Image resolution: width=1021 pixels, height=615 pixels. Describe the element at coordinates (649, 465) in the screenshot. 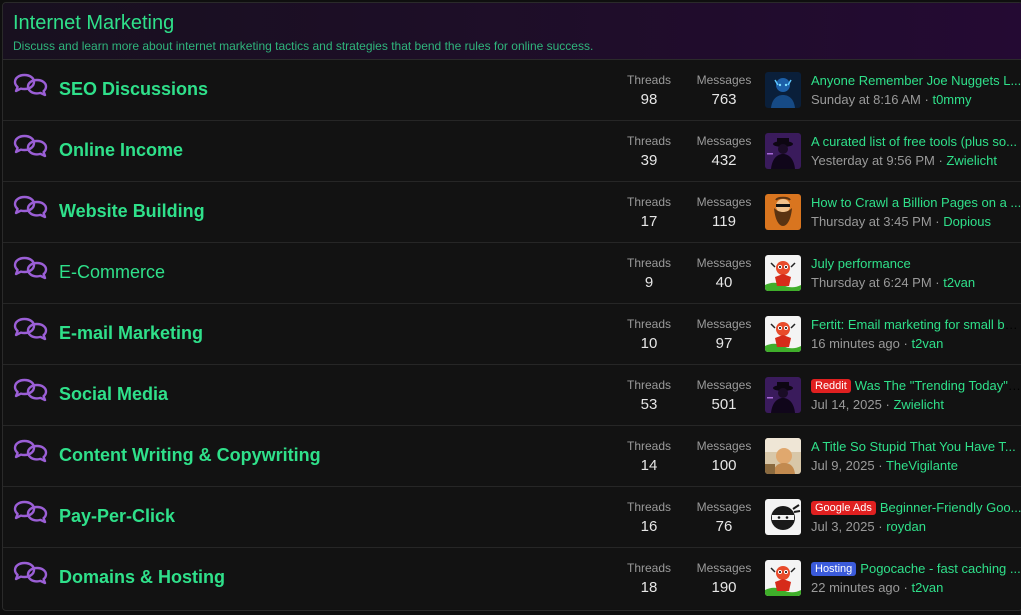

I see `threads-count: 14` at that location.